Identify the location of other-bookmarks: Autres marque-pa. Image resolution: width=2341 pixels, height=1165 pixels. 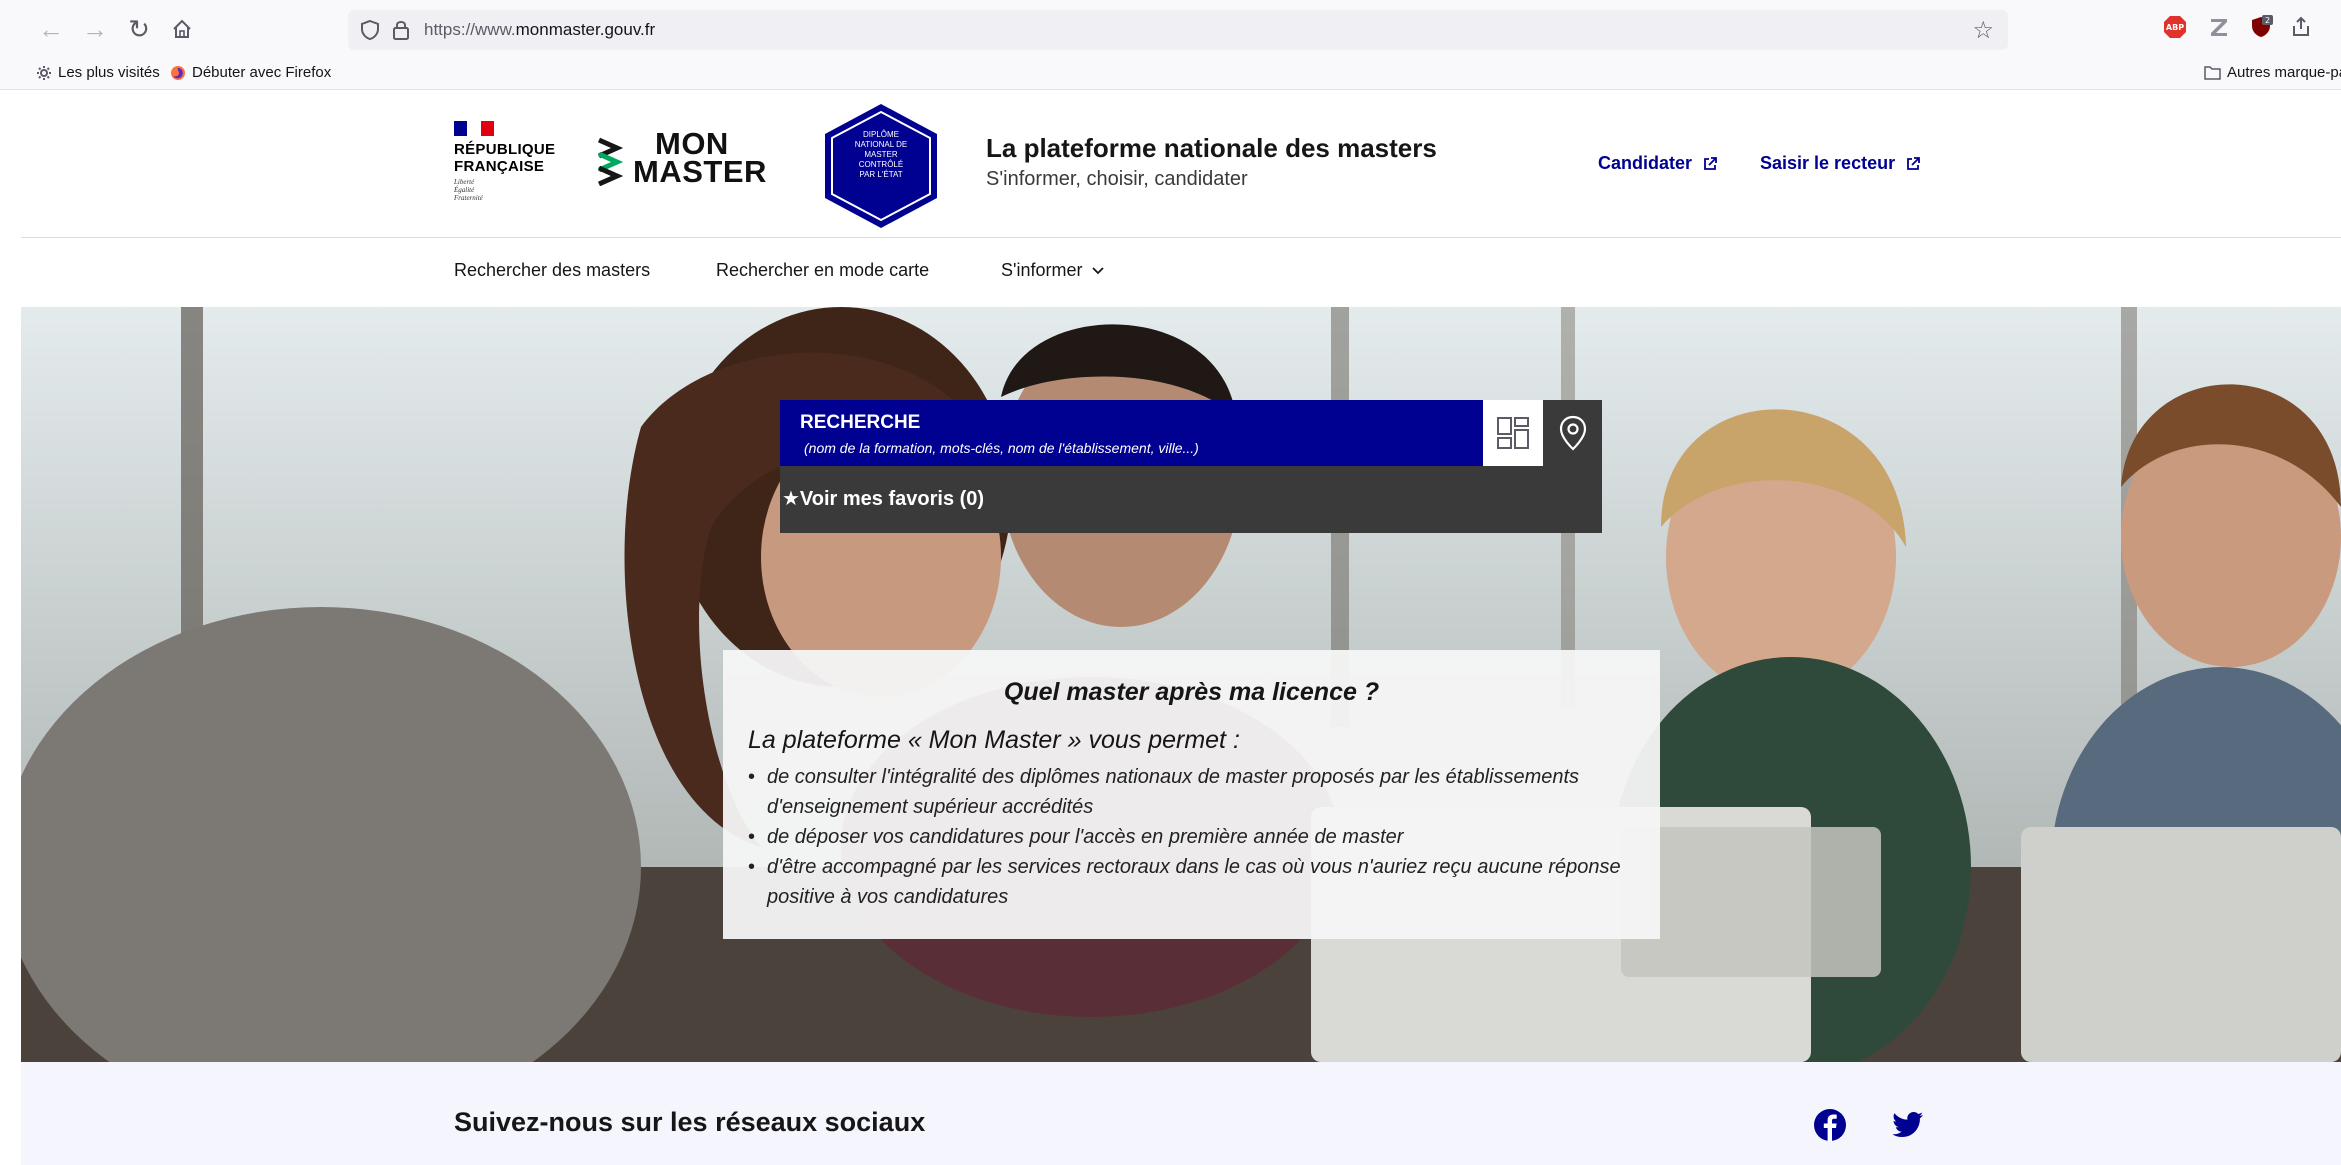
(2272, 72).